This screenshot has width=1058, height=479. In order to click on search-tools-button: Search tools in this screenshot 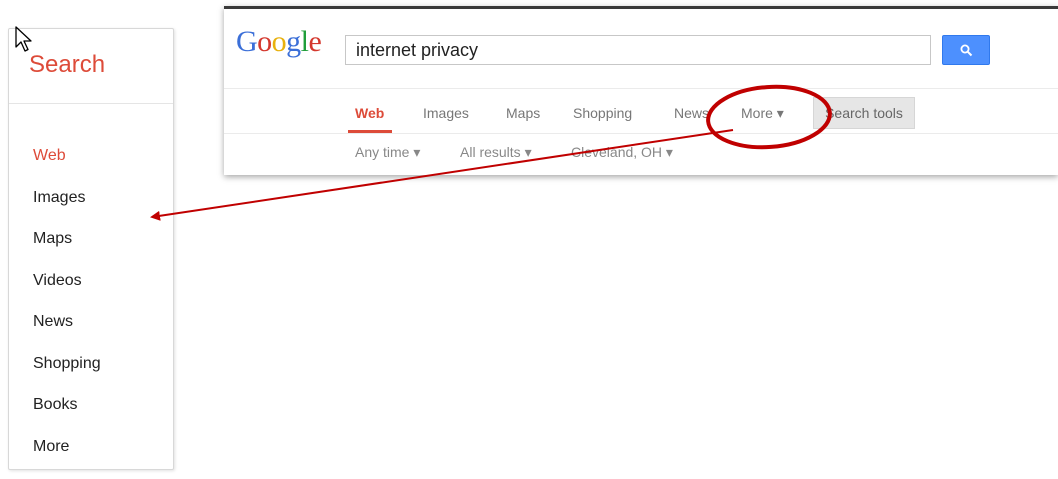, I will do `click(864, 113)`.